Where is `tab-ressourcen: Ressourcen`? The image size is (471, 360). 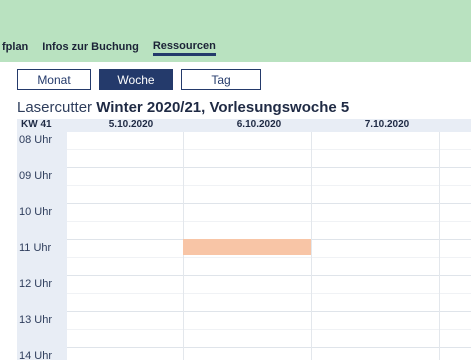
tab-ressourcen: Ressourcen is located at coordinates (184, 48).